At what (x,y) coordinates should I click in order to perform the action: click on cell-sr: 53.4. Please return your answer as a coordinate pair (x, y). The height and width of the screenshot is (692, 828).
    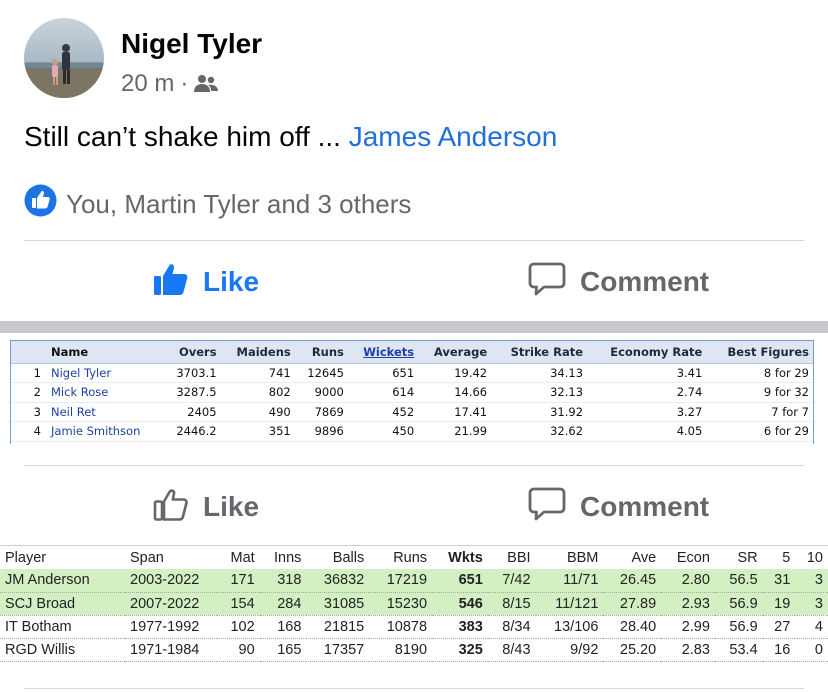
    Looking at the image, I should click on (738, 650).